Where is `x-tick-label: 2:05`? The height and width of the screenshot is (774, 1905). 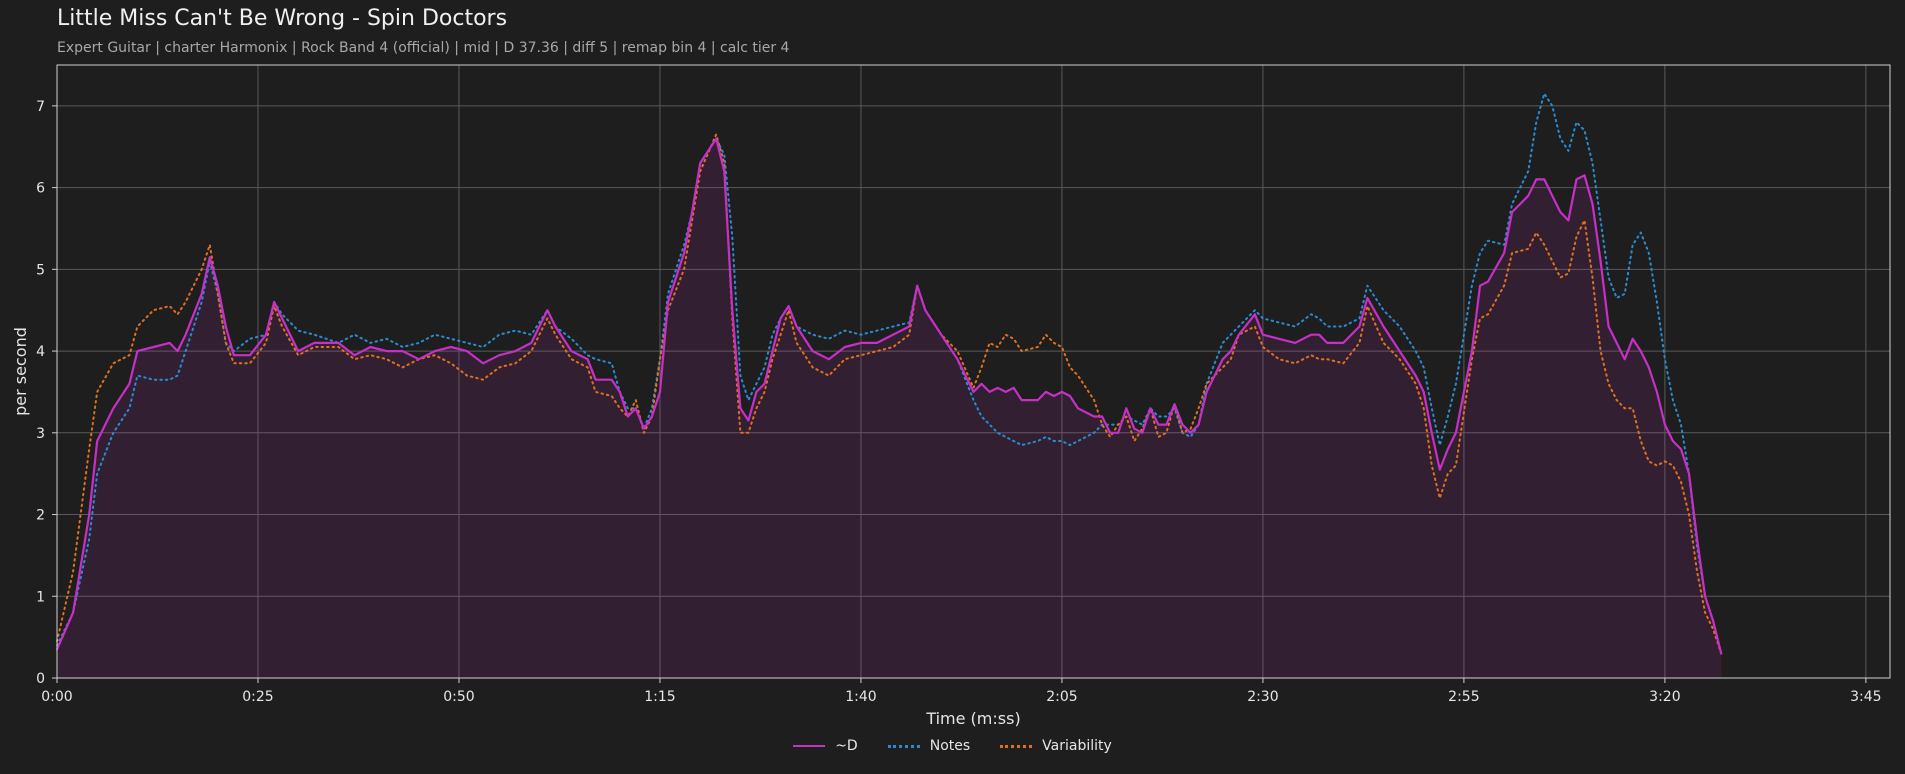 x-tick-label: 2:05 is located at coordinates (1061, 697).